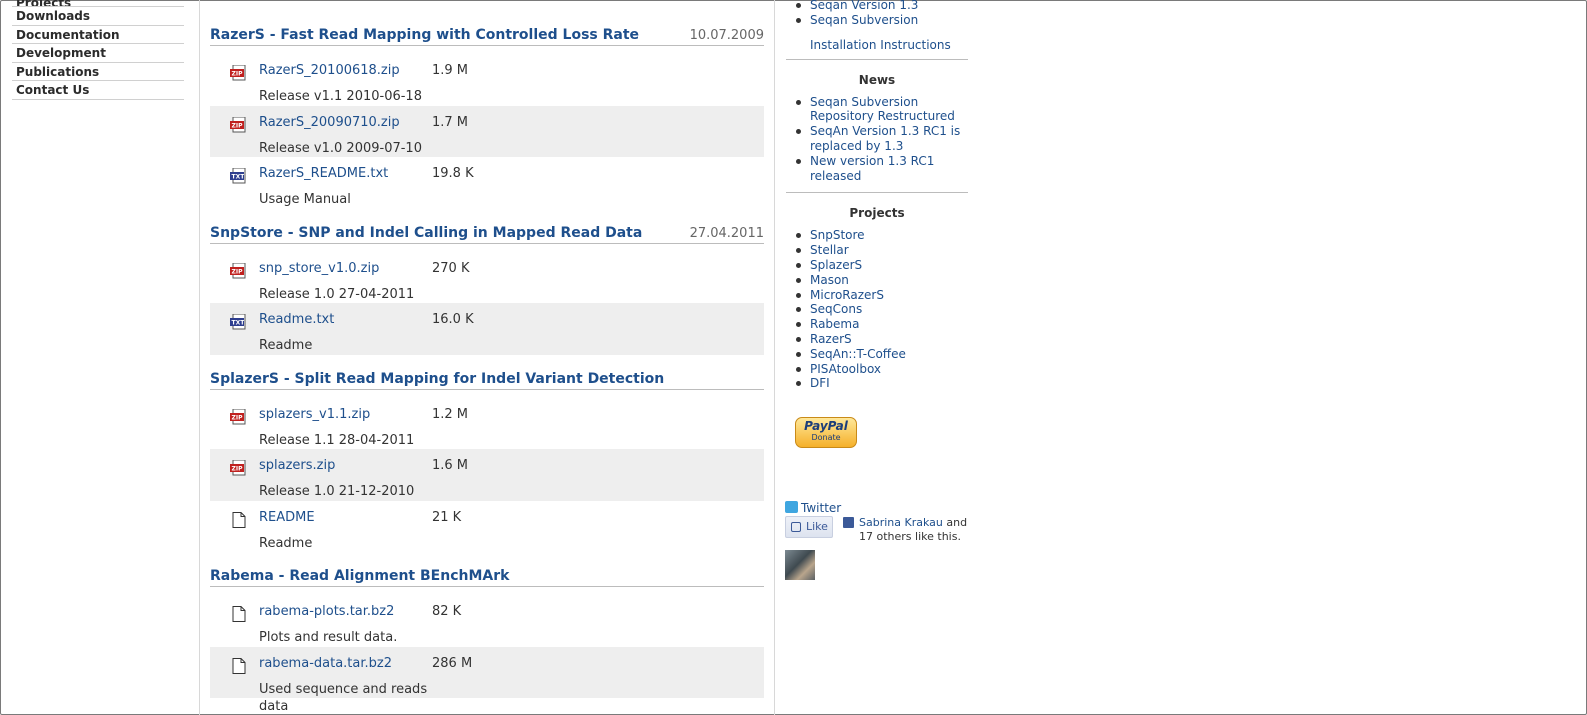  I want to click on project-item: DFI, so click(882, 383).